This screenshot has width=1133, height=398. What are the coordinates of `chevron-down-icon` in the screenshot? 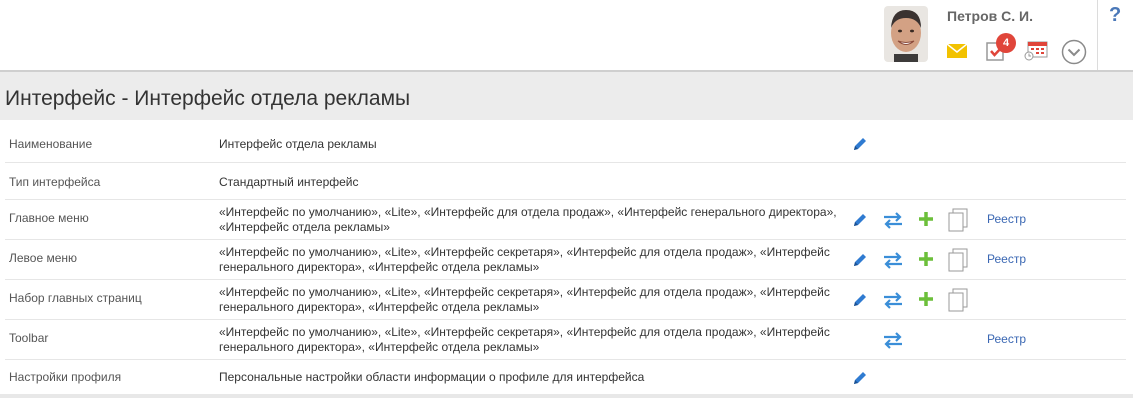 It's located at (1074, 52).